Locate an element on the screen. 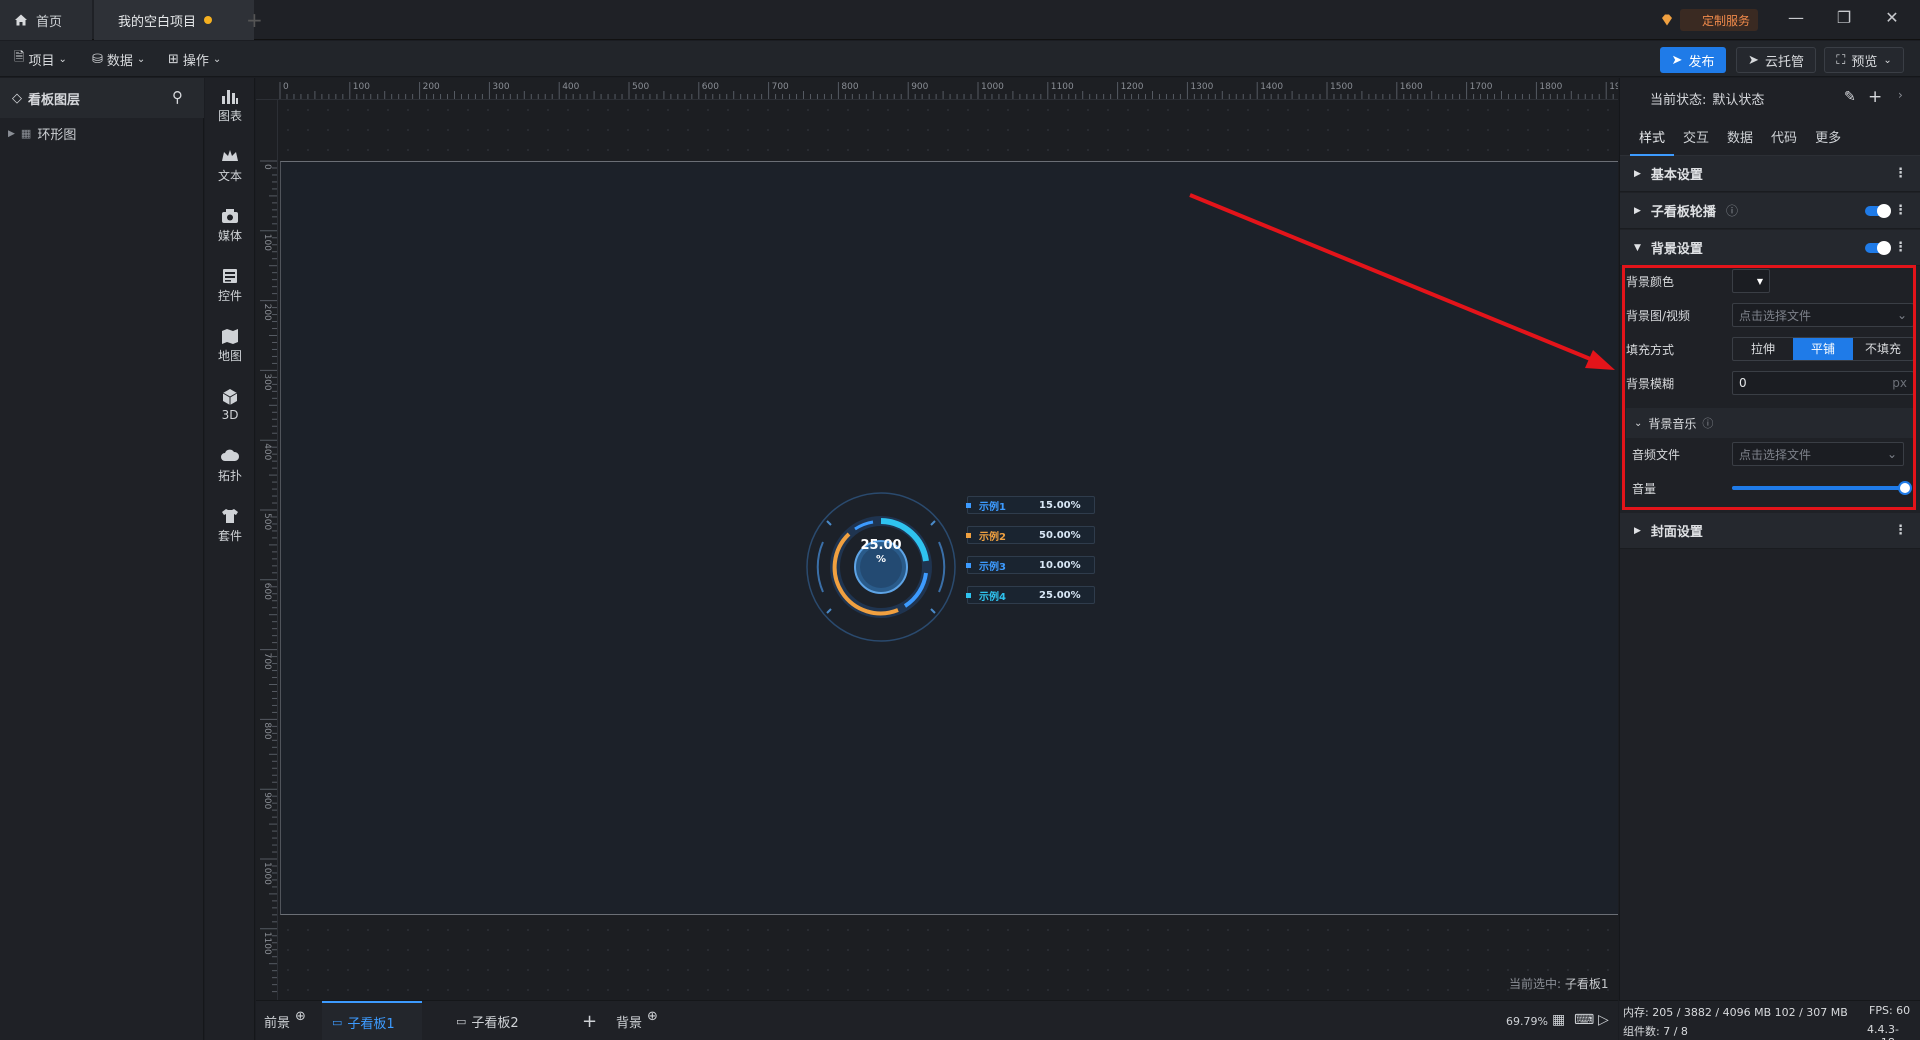 The image size is (1920, 1040). component-text: 文本 is located at coordinates (230, 165).